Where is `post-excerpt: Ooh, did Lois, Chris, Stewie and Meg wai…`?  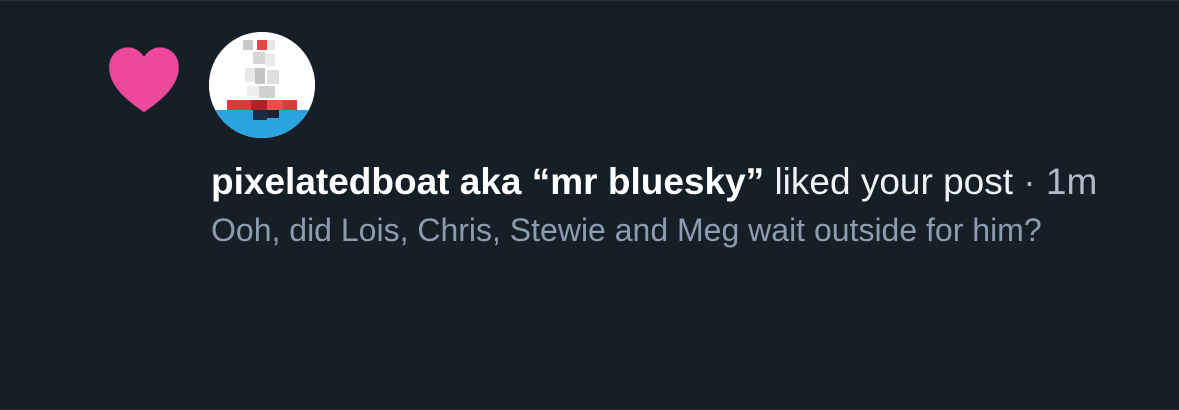
post-excerpt: Ooh, did Lois, Chris, Stewie and Meg wai… is located at coordinates (676, 230).